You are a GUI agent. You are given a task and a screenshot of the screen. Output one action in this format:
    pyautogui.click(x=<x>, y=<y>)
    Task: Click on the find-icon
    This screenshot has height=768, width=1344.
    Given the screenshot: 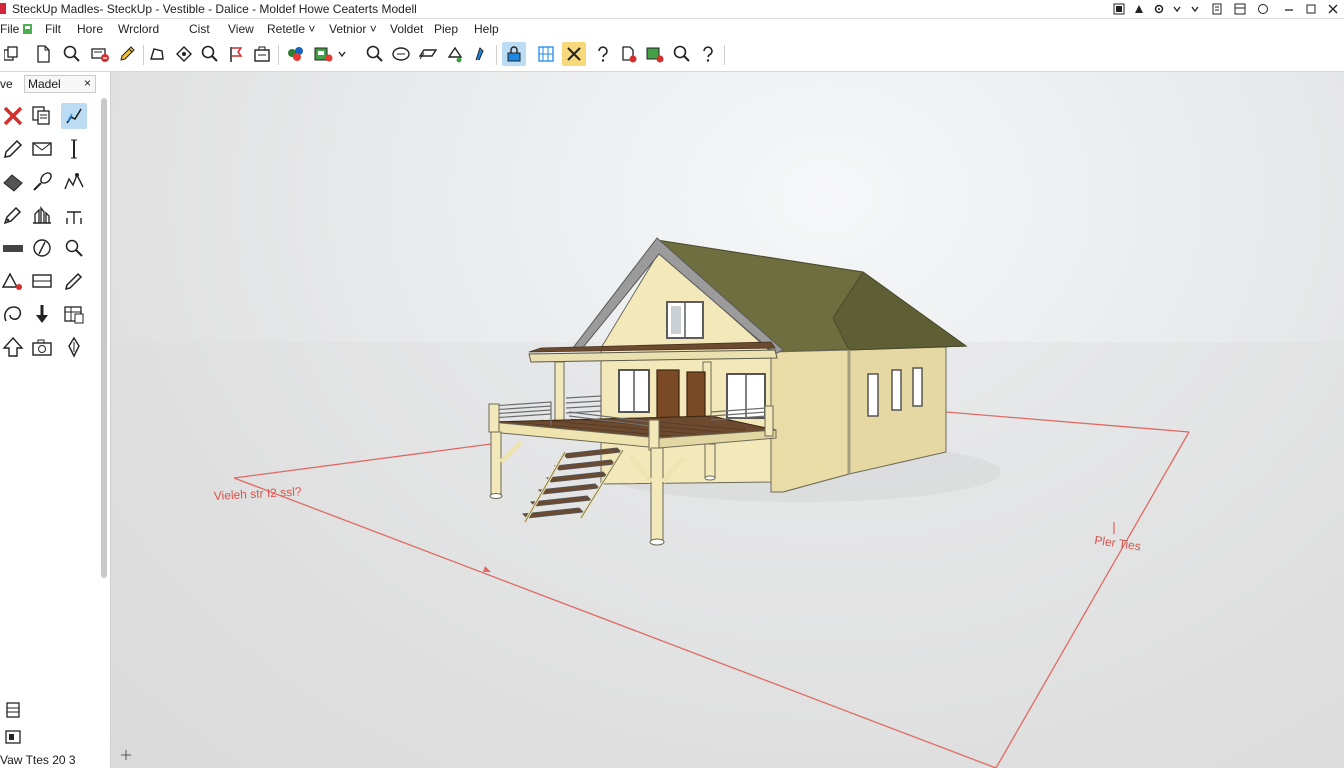 What is the action you would take?
    pyautogui.click(x=682, y=54)
    